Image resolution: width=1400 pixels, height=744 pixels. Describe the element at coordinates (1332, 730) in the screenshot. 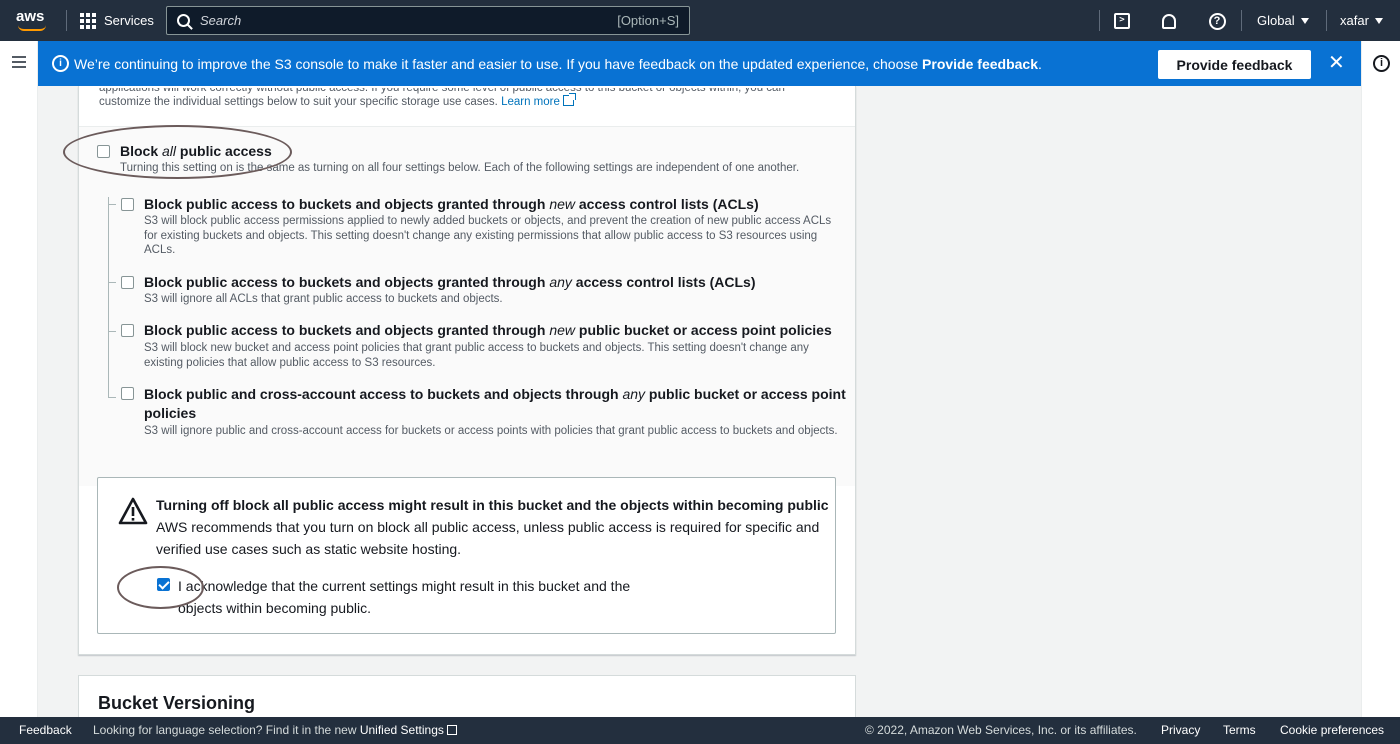

I see `footer-cookie-preferences-link: Cookie preferences` at that location.